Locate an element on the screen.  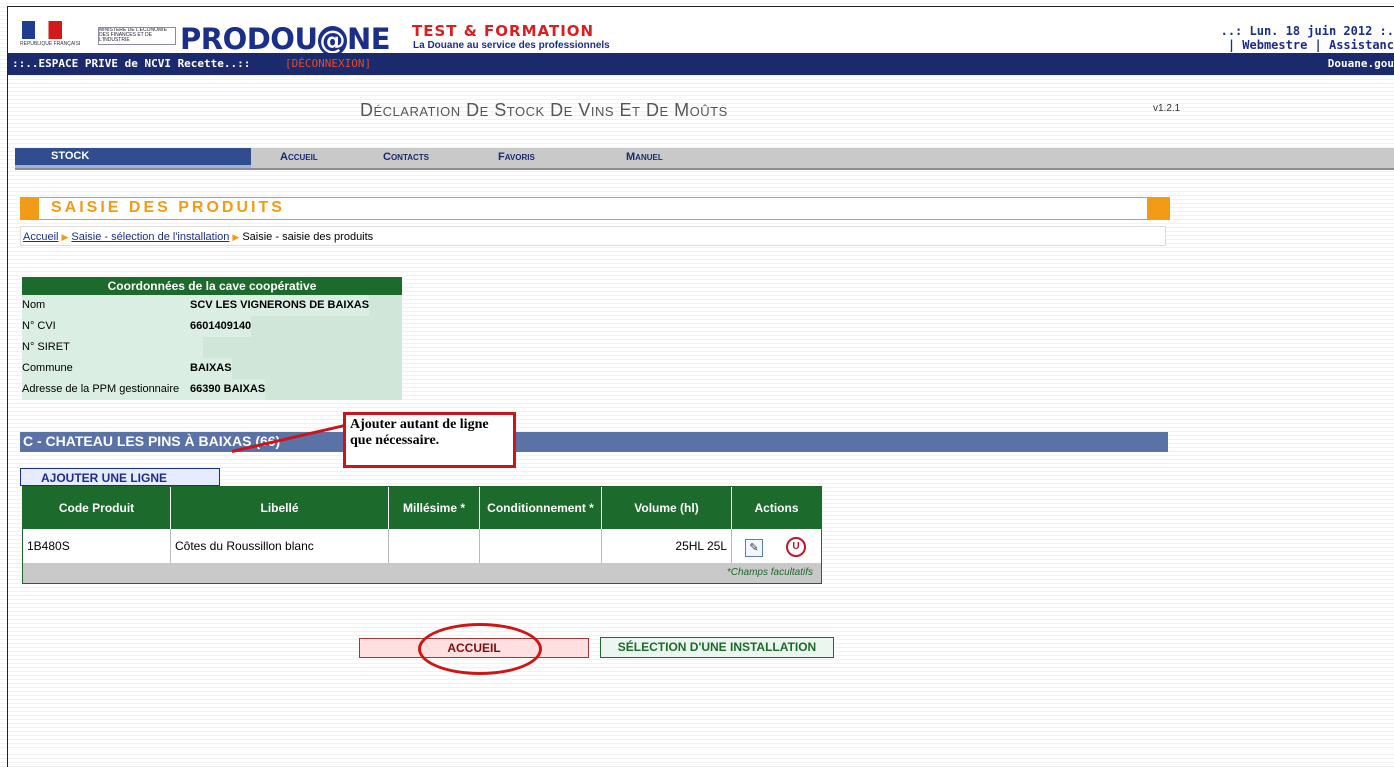
header-links: | Webmestre | Assistanc is located at coordinates (1311, 45).